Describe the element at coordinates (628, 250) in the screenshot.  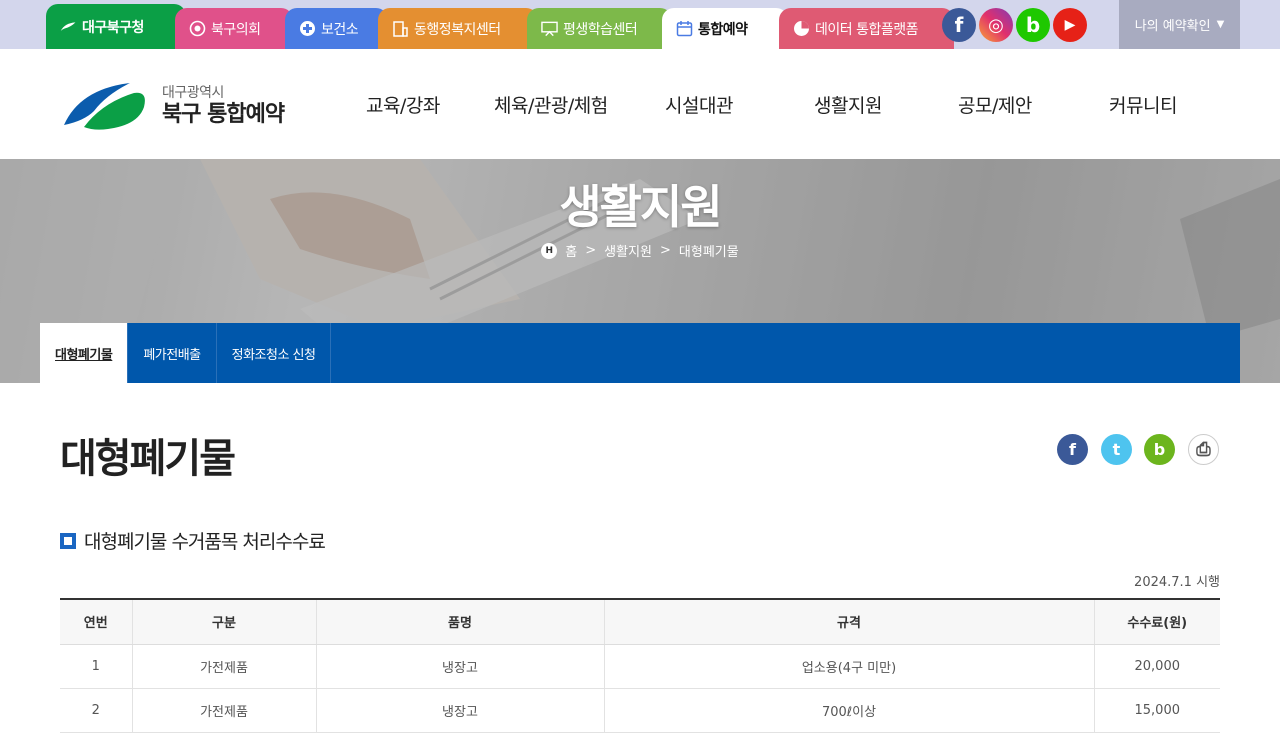
I see `breadcrumb-level1: 생활지원` at that location.